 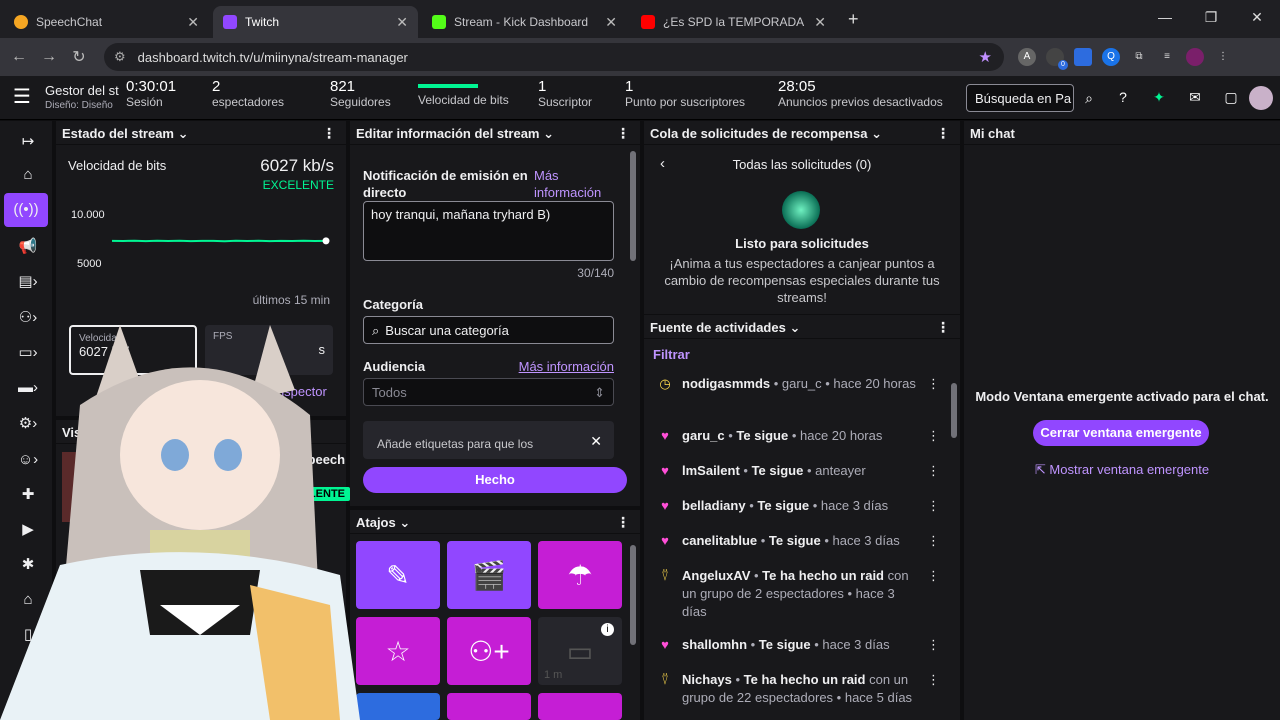 What do you see at coordinates (1257, 17) in the screenshot?
I see `close-window-icon: ✕` at bounding box center [1257, 17].